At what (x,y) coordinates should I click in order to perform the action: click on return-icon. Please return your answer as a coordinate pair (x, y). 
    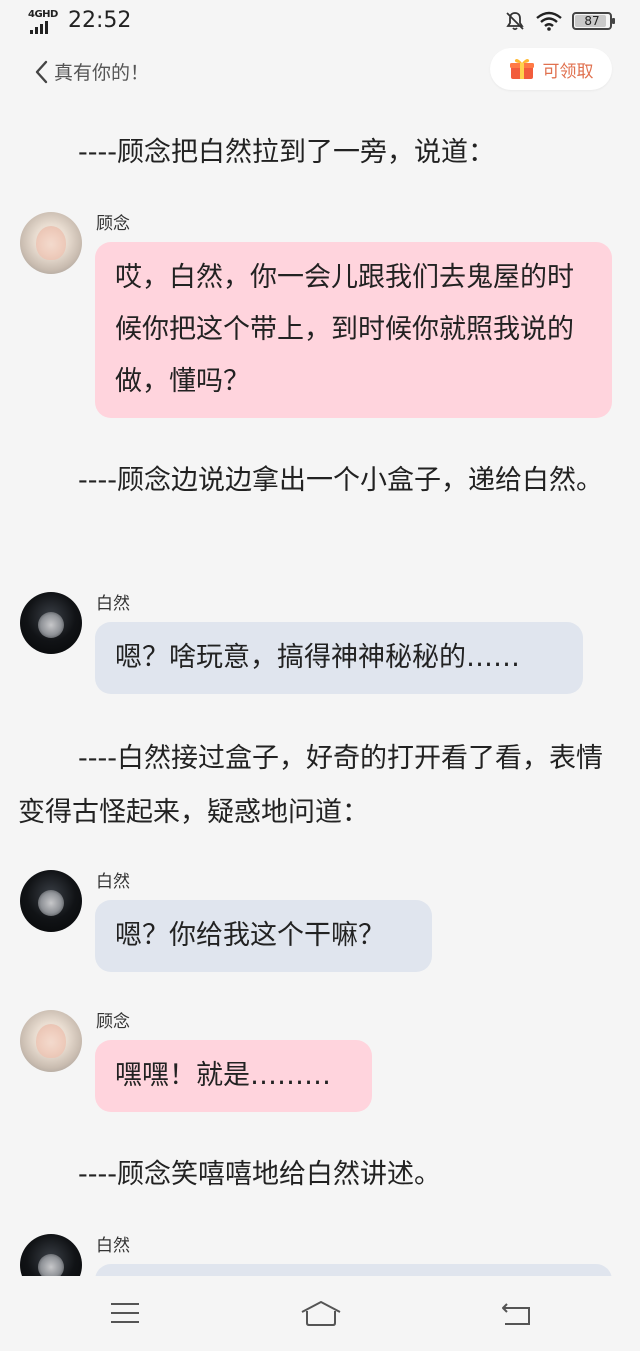
    Looking at the image, I should click on (516, 1314).